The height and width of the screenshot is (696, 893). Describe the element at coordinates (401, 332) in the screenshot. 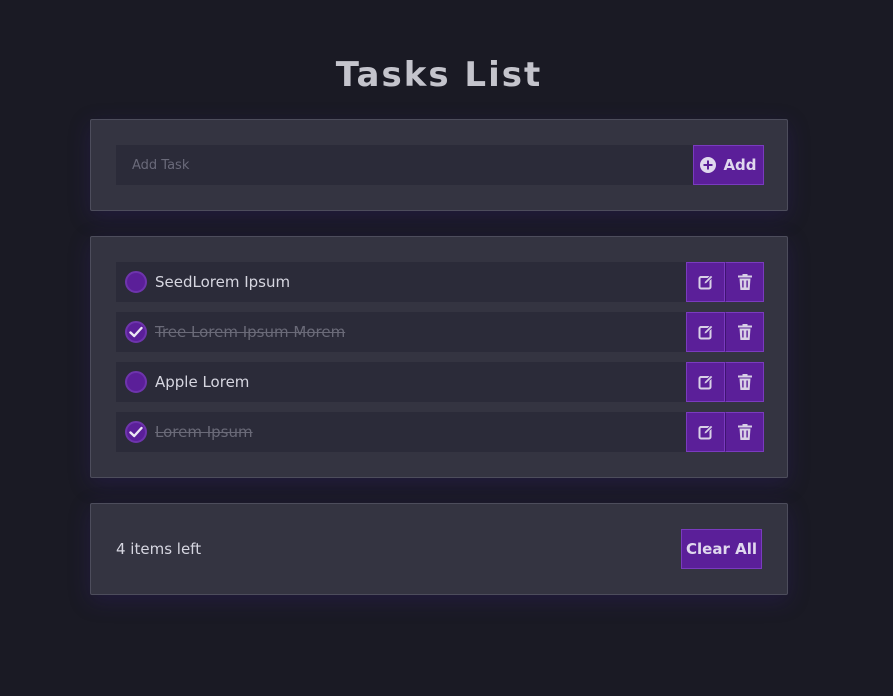

I see `task-item: Tree Lorem Ipsum Morem` at that location.